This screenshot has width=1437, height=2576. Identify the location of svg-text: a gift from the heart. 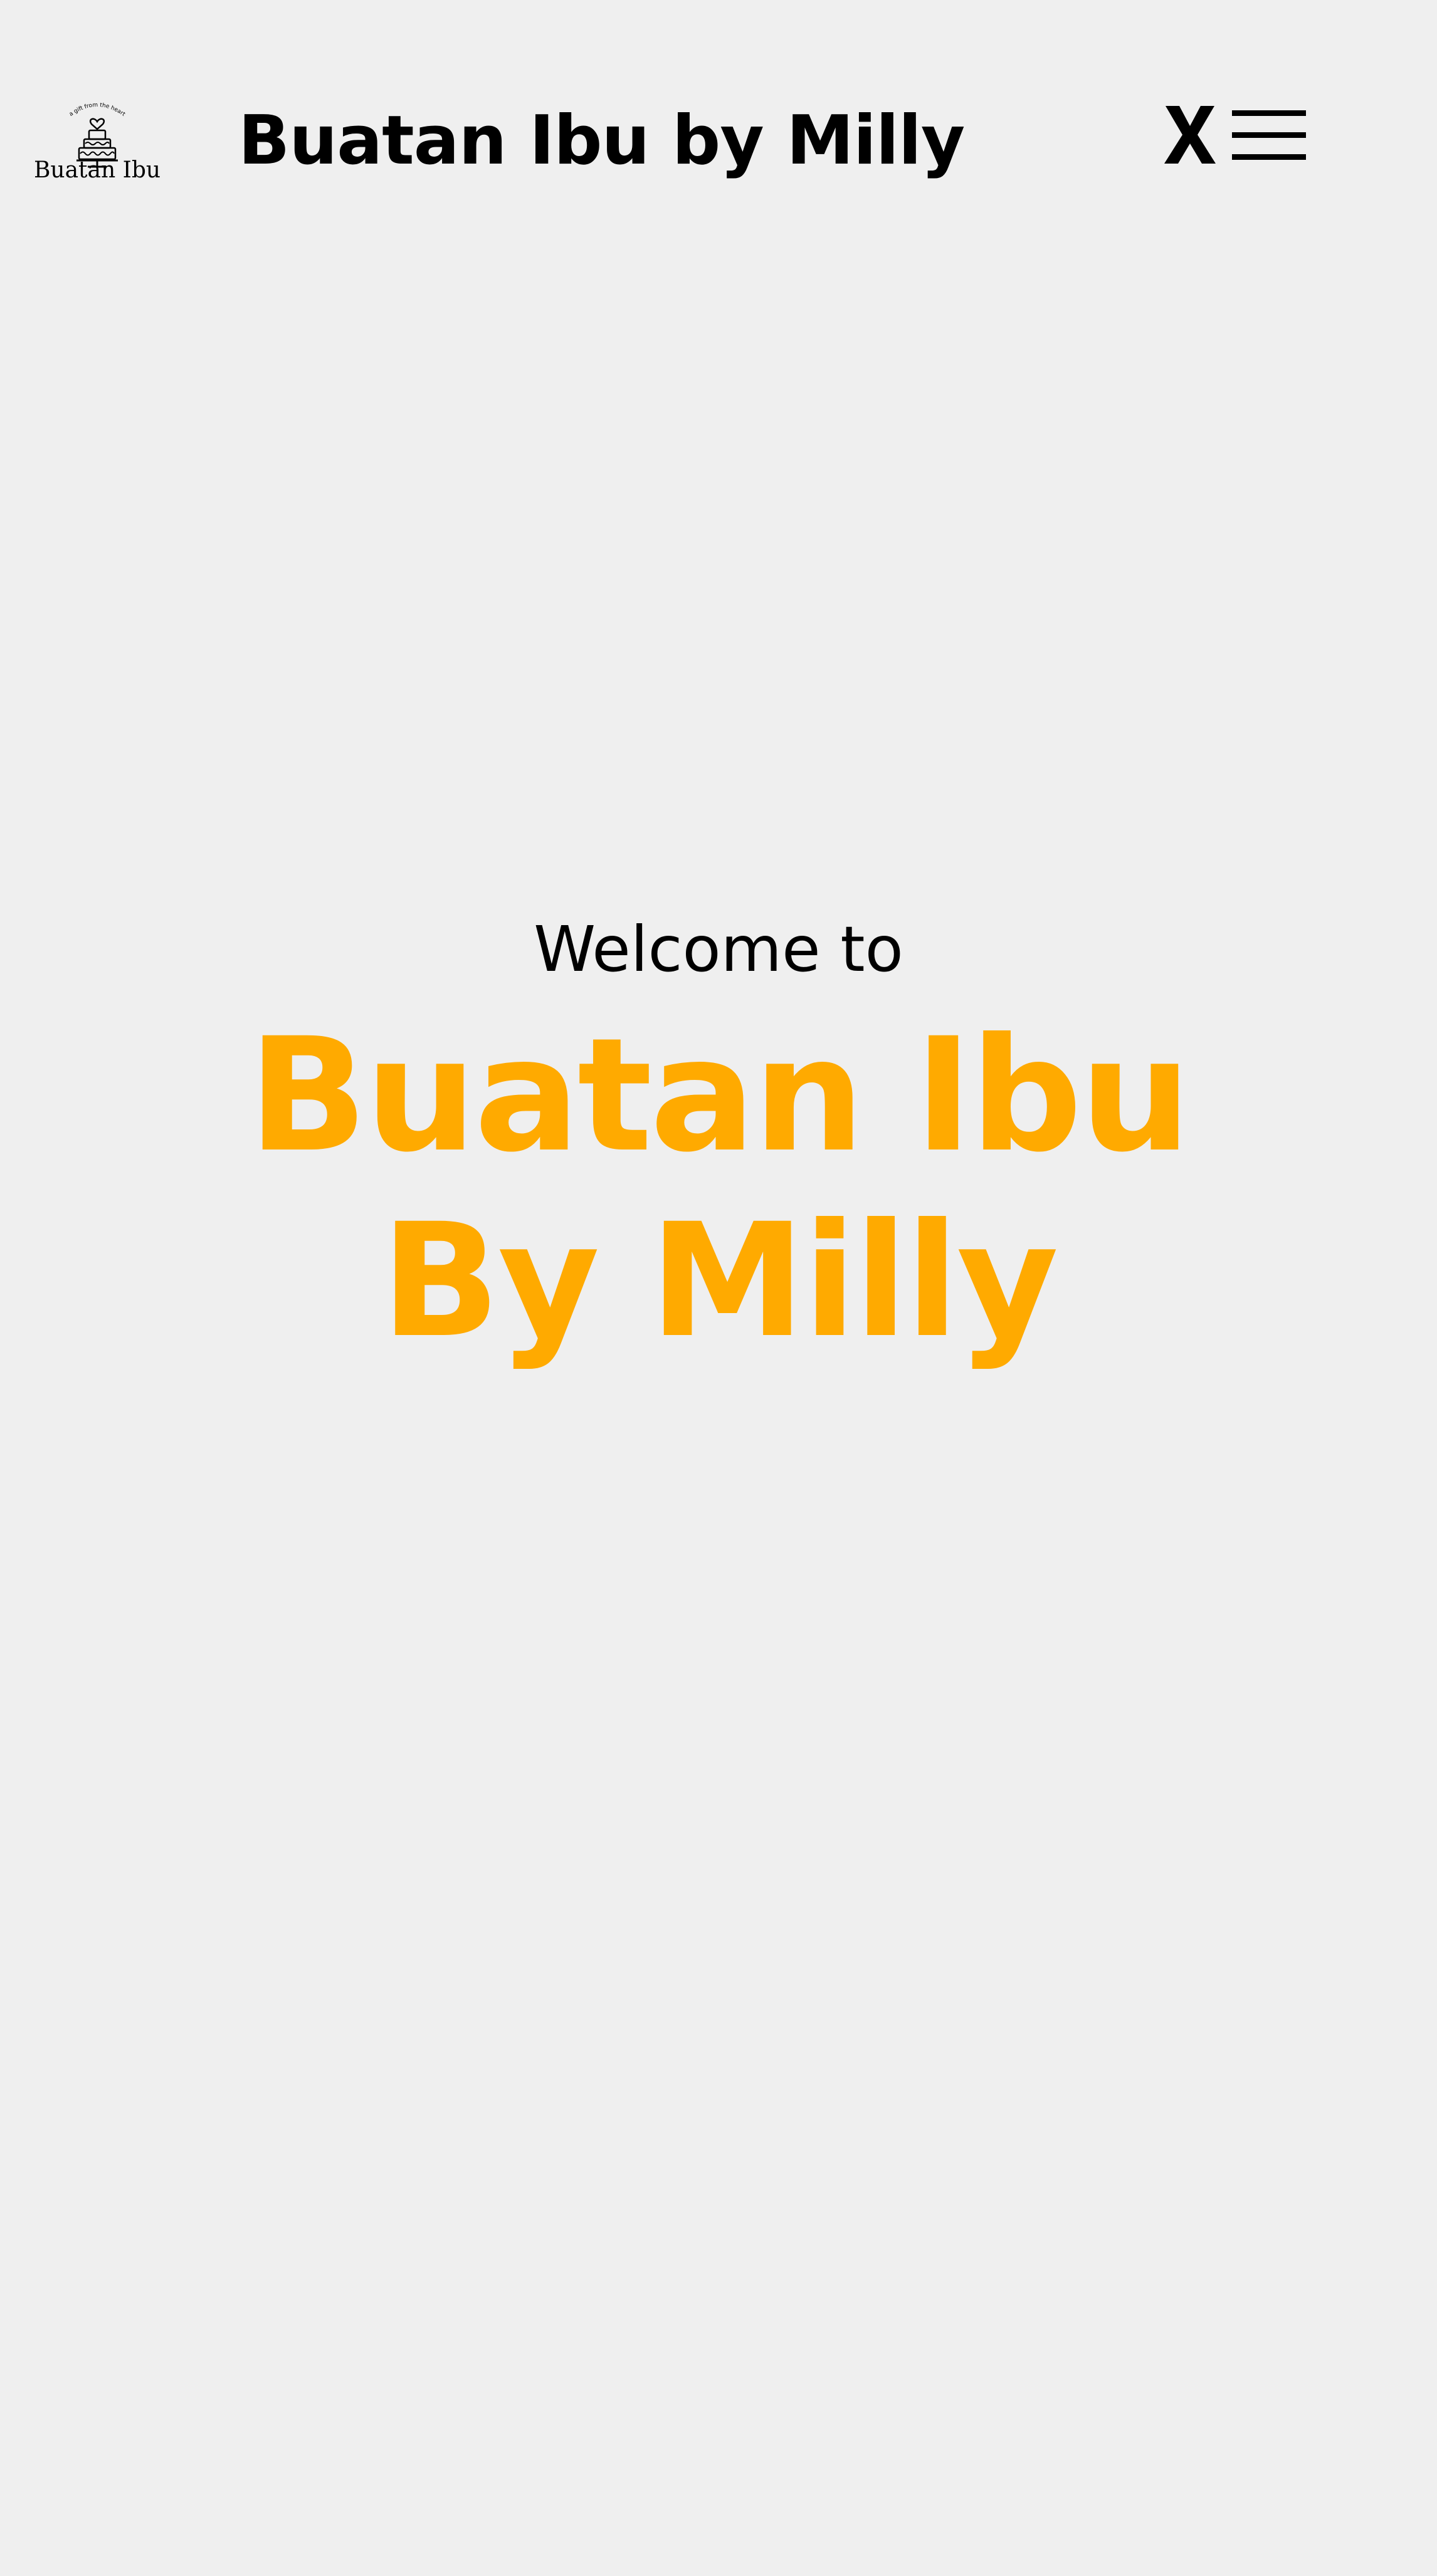
(97, 110).